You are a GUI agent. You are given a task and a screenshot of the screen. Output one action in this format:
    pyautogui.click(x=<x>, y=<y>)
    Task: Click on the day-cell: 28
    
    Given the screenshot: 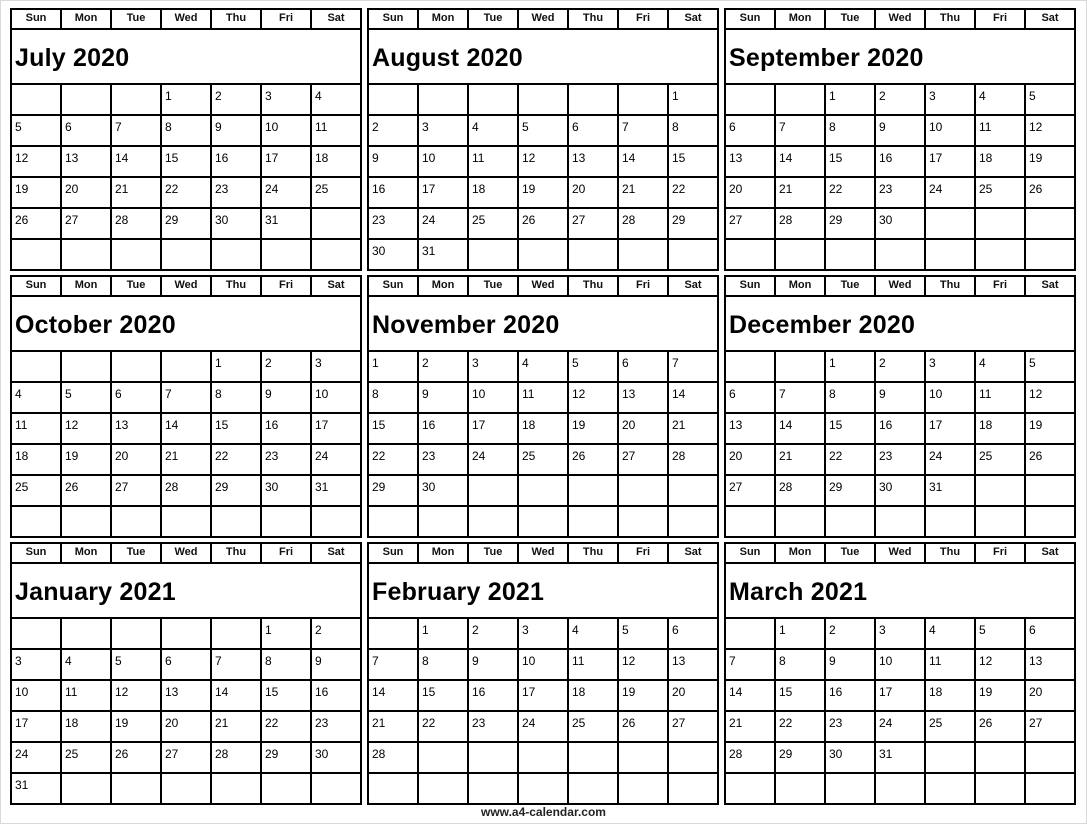 What is the action you would take?
    pyautogui.click(x=187, y=490)
    